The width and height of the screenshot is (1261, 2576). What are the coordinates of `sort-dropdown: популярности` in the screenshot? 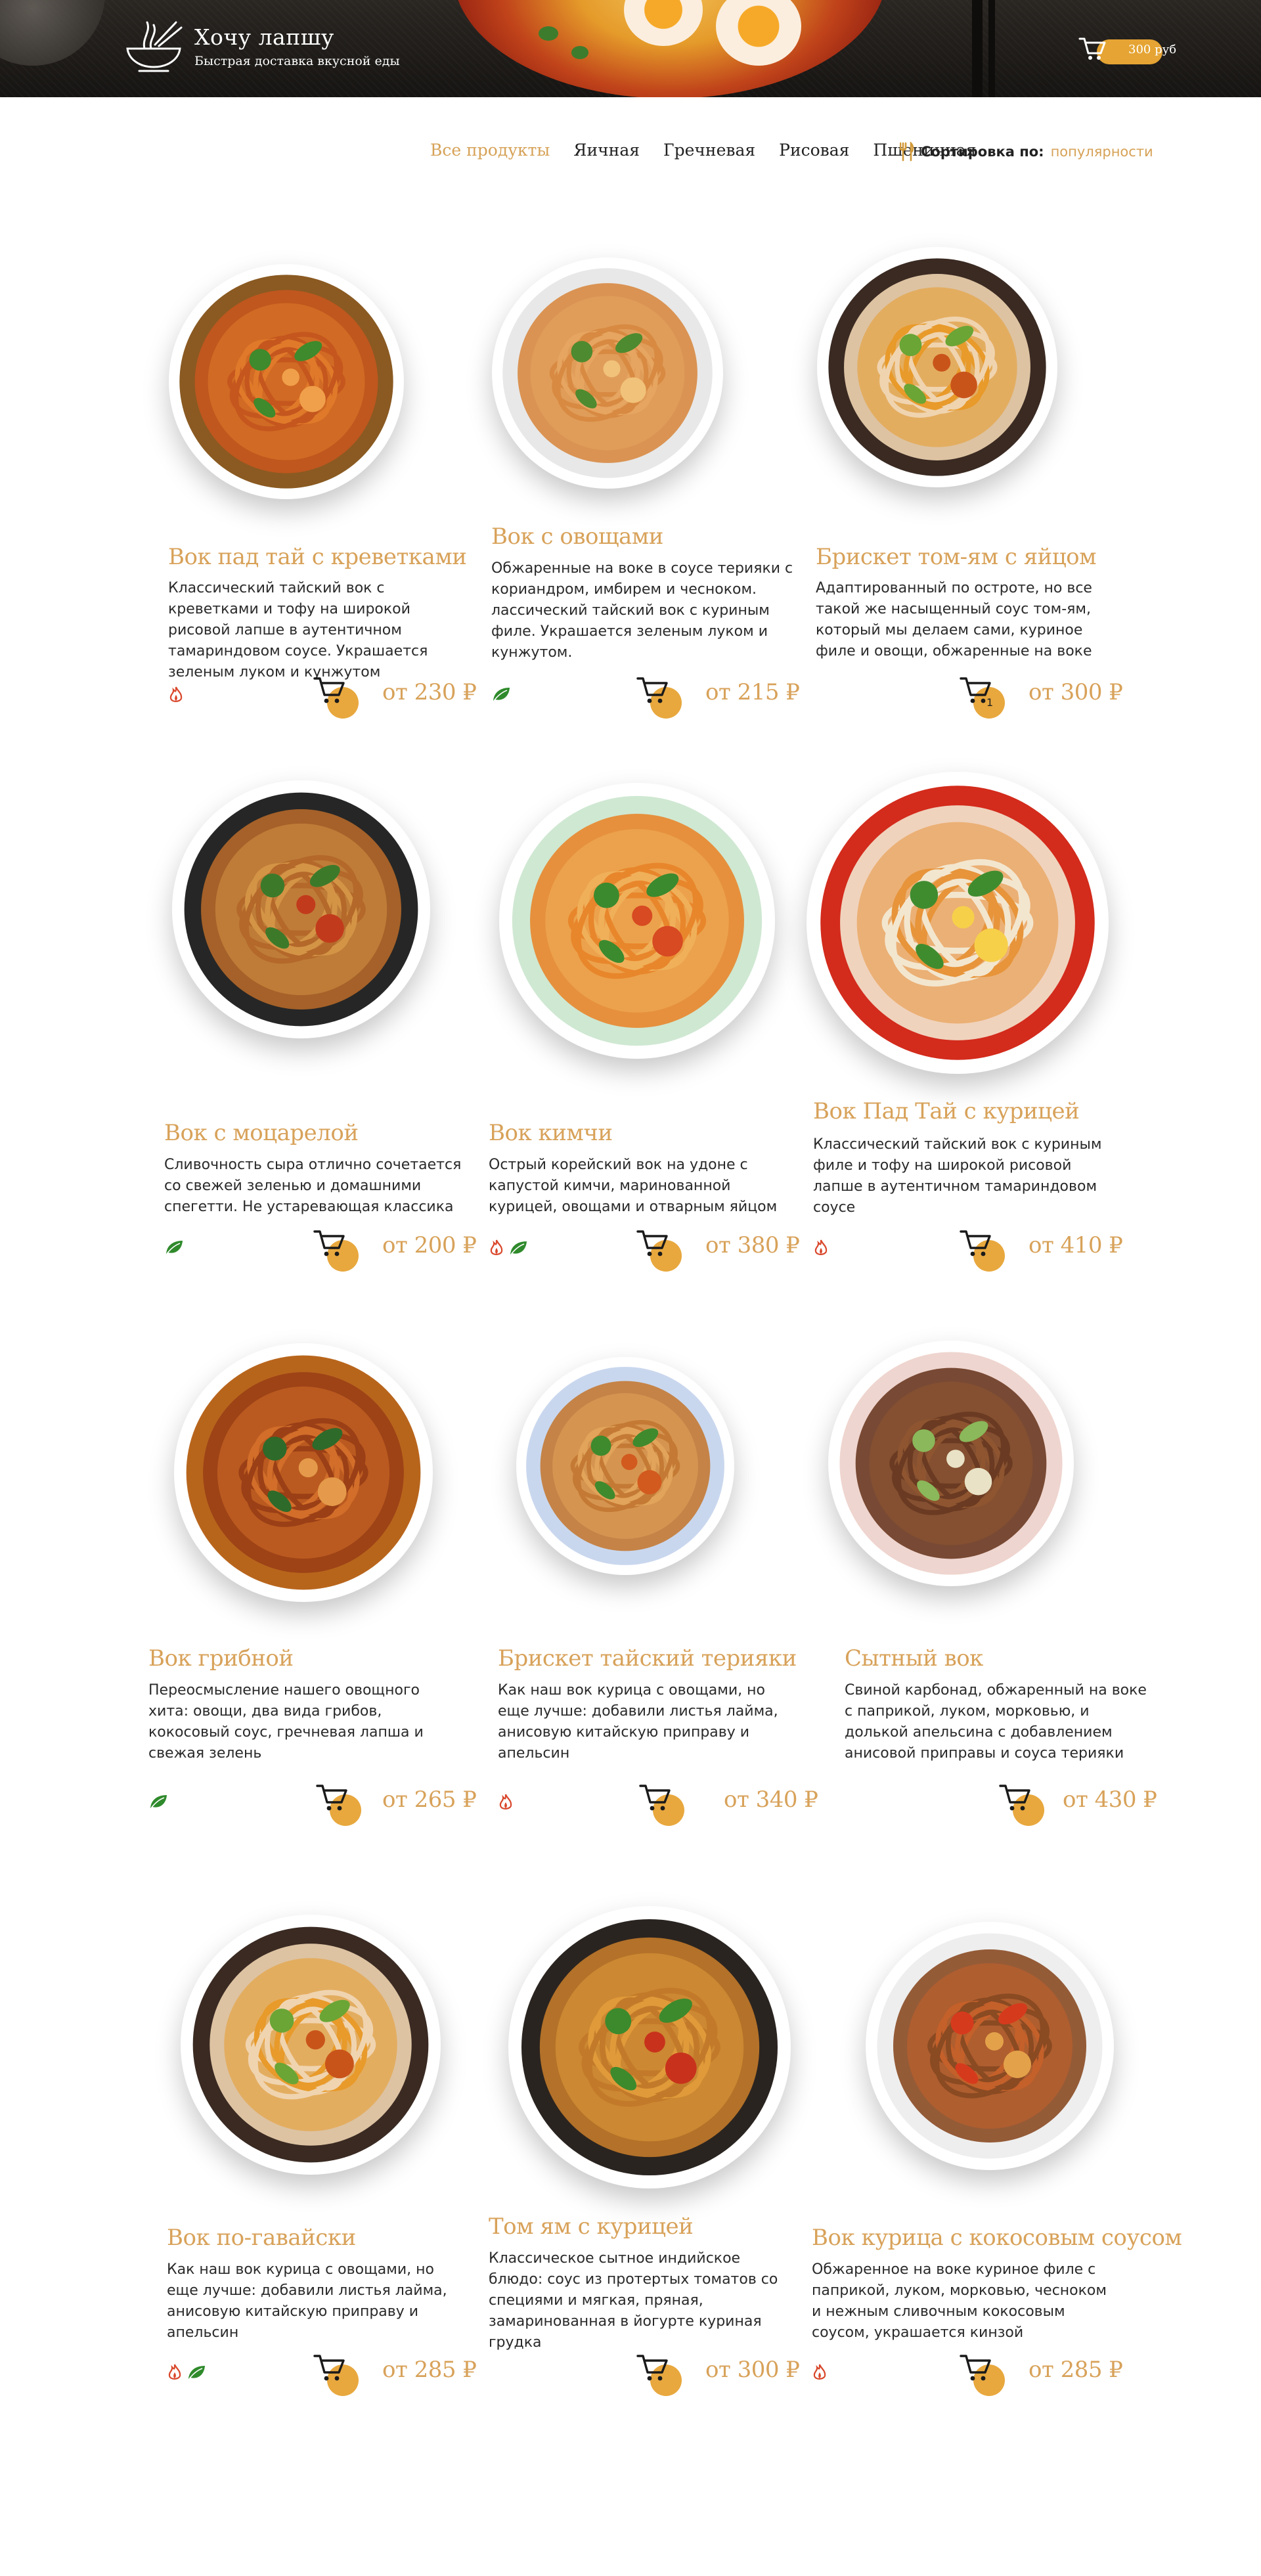 It's located at (1102, 152).